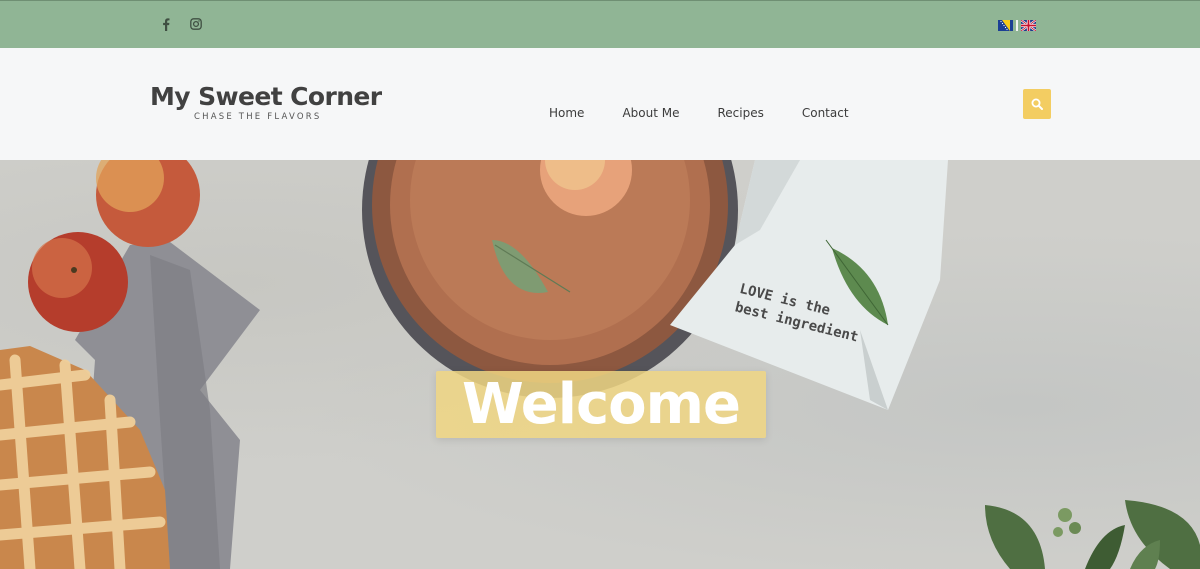 Image resolution: width=1200 pixels, height=569 pixels. What do you see at coordinates (1005, 25) in the screenshot?
I see `bosnian-flag-icon` at bounding box center [1005, 25].